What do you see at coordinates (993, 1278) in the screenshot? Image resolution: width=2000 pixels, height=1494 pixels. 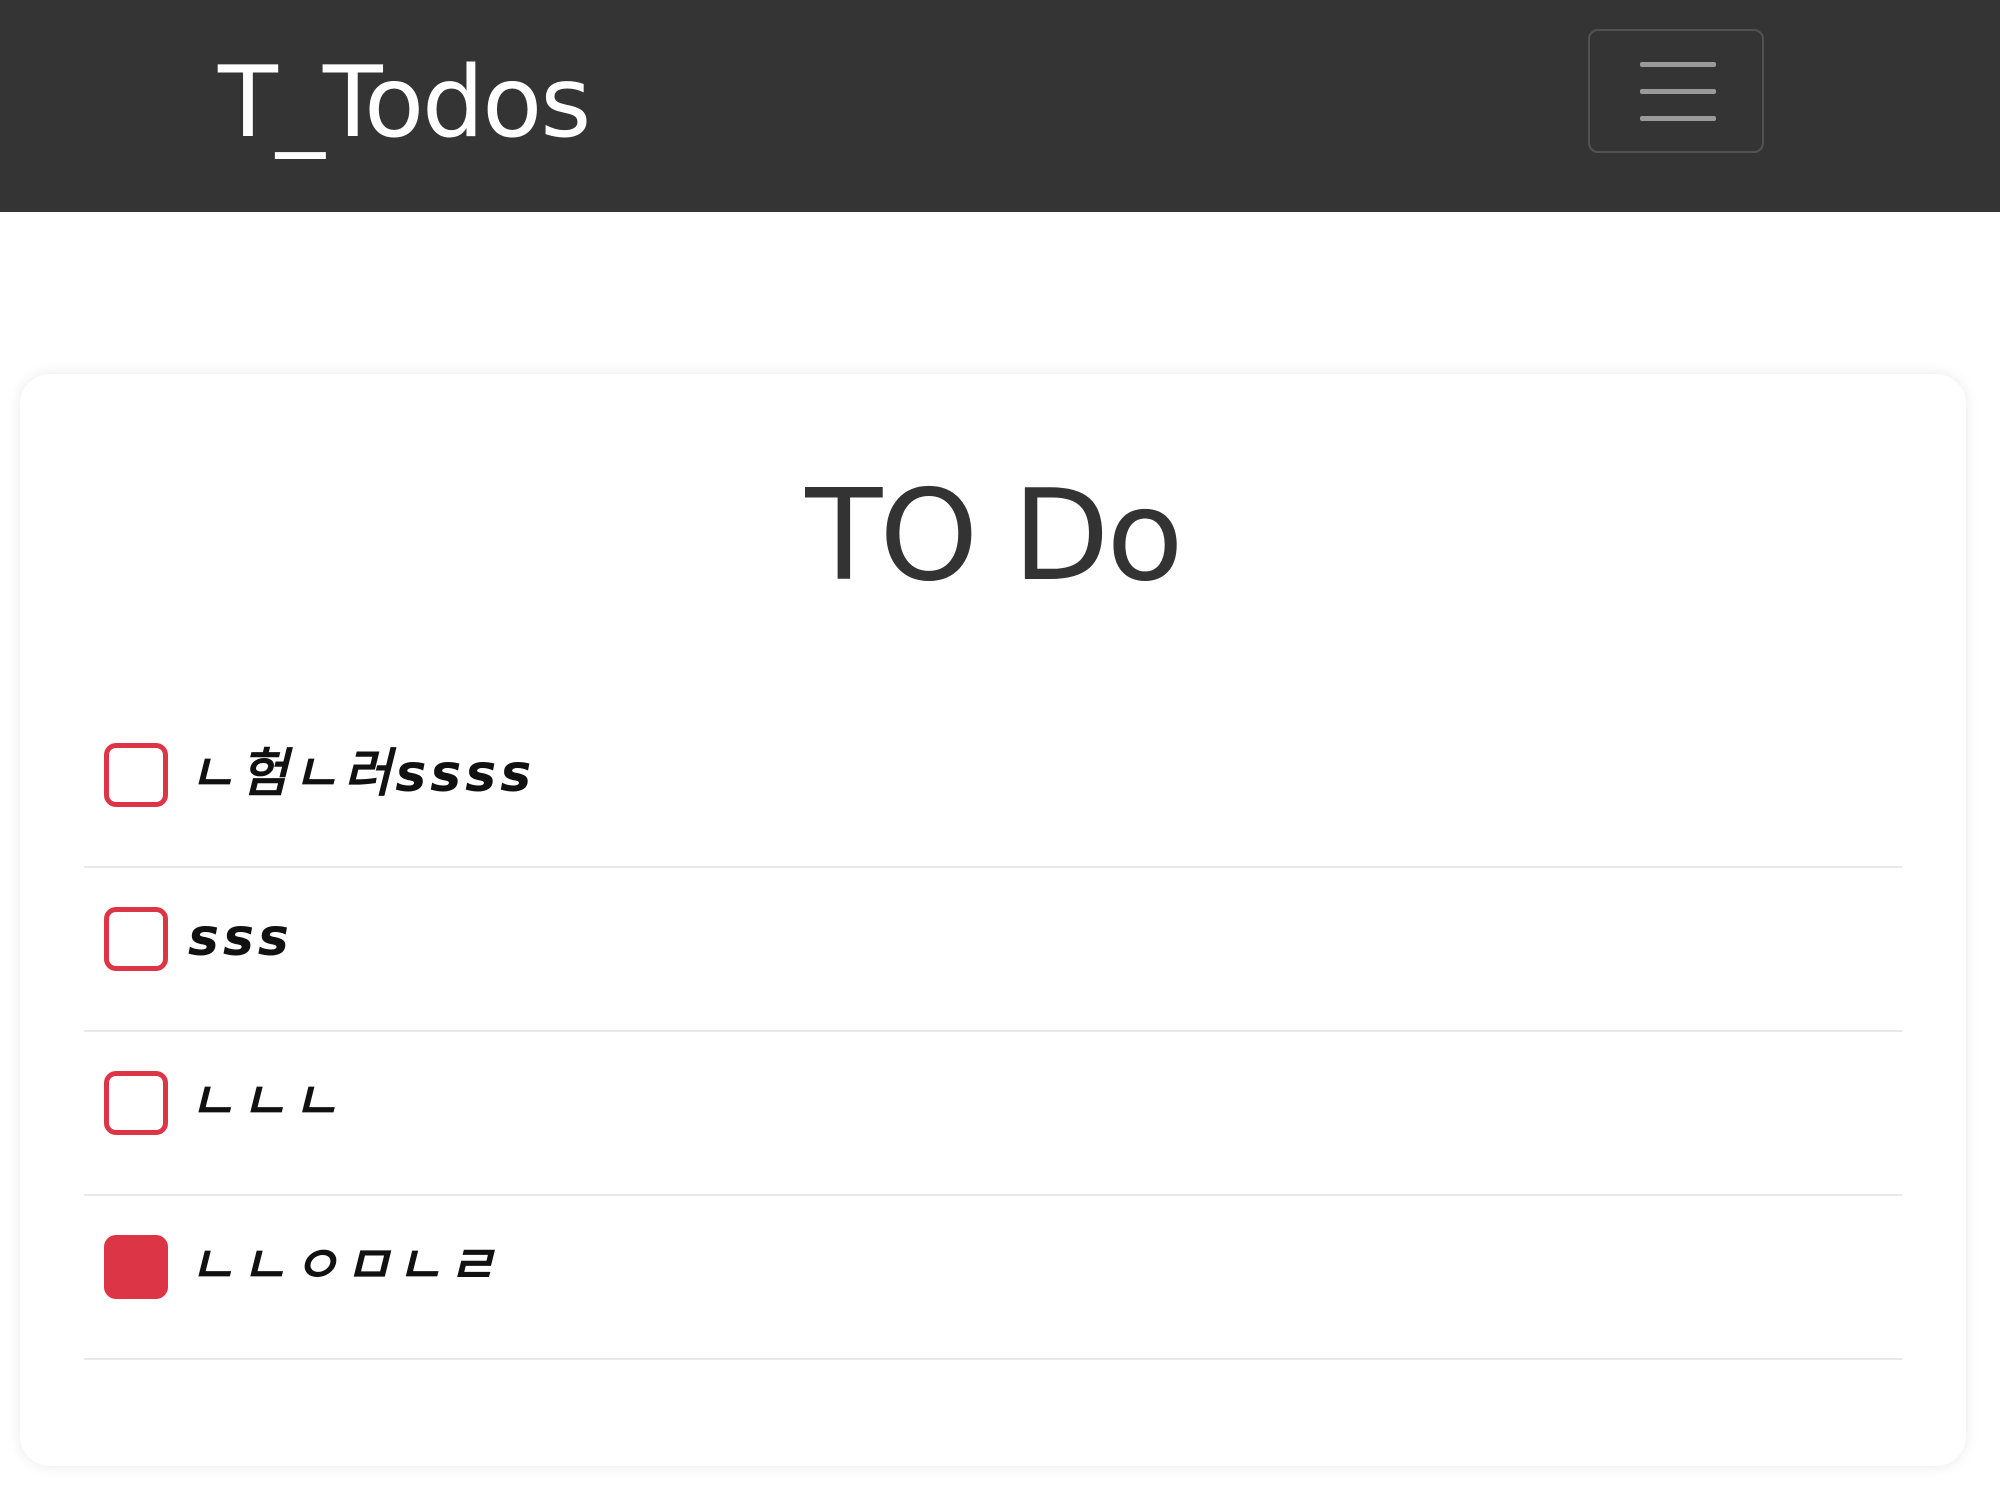 I see `todo-item: ㄴㄴㅇㅁㄴㄹ` at bounding box center [993, 1278].